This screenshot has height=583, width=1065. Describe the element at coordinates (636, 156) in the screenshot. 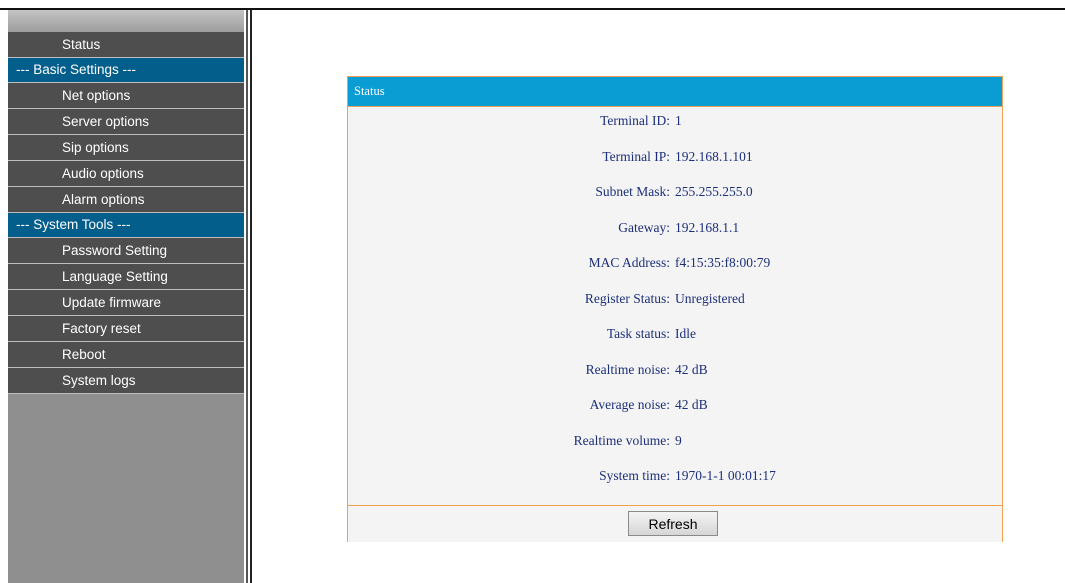

I see `terminal-ip-label: Terminal IP:` at that location.